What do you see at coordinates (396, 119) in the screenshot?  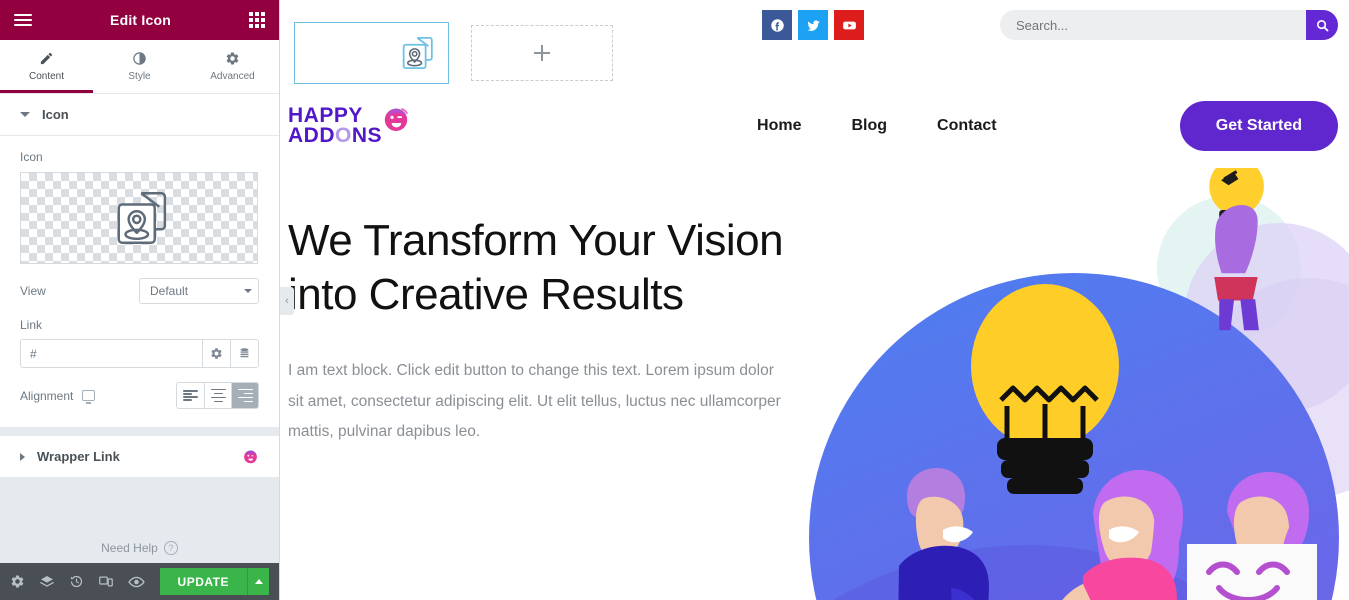 I see `happy-face-icon` at bounding box center [396, 119].